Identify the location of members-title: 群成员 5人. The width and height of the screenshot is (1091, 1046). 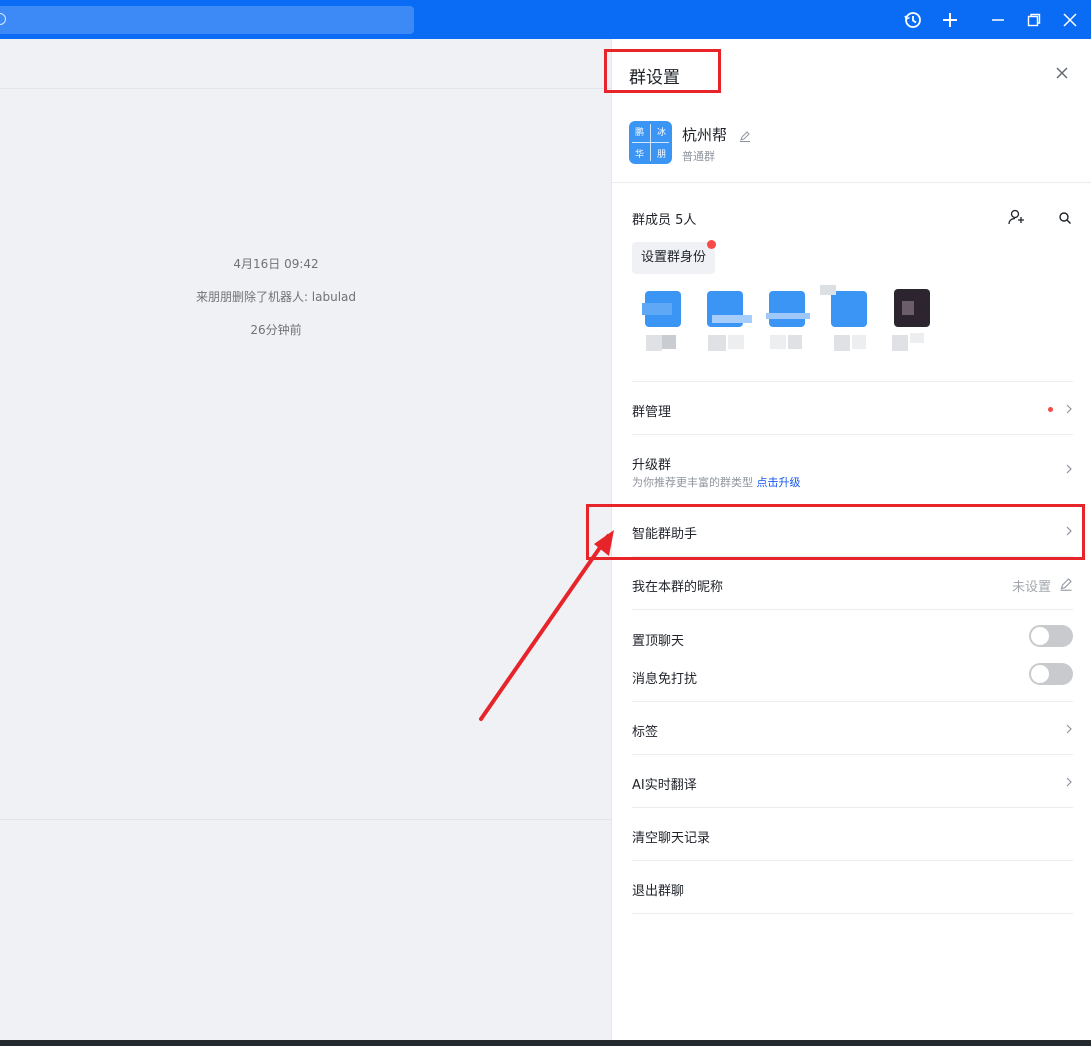
(664, 220).